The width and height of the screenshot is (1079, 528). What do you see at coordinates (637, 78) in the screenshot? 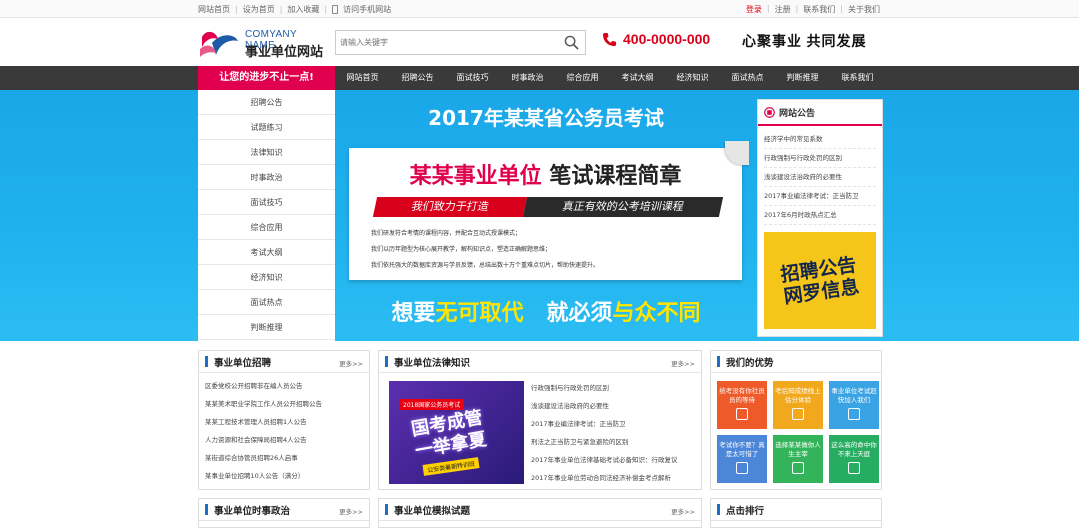
I see `nav-item-syllabus: 考试大纲` at bounding box center [637, 78].